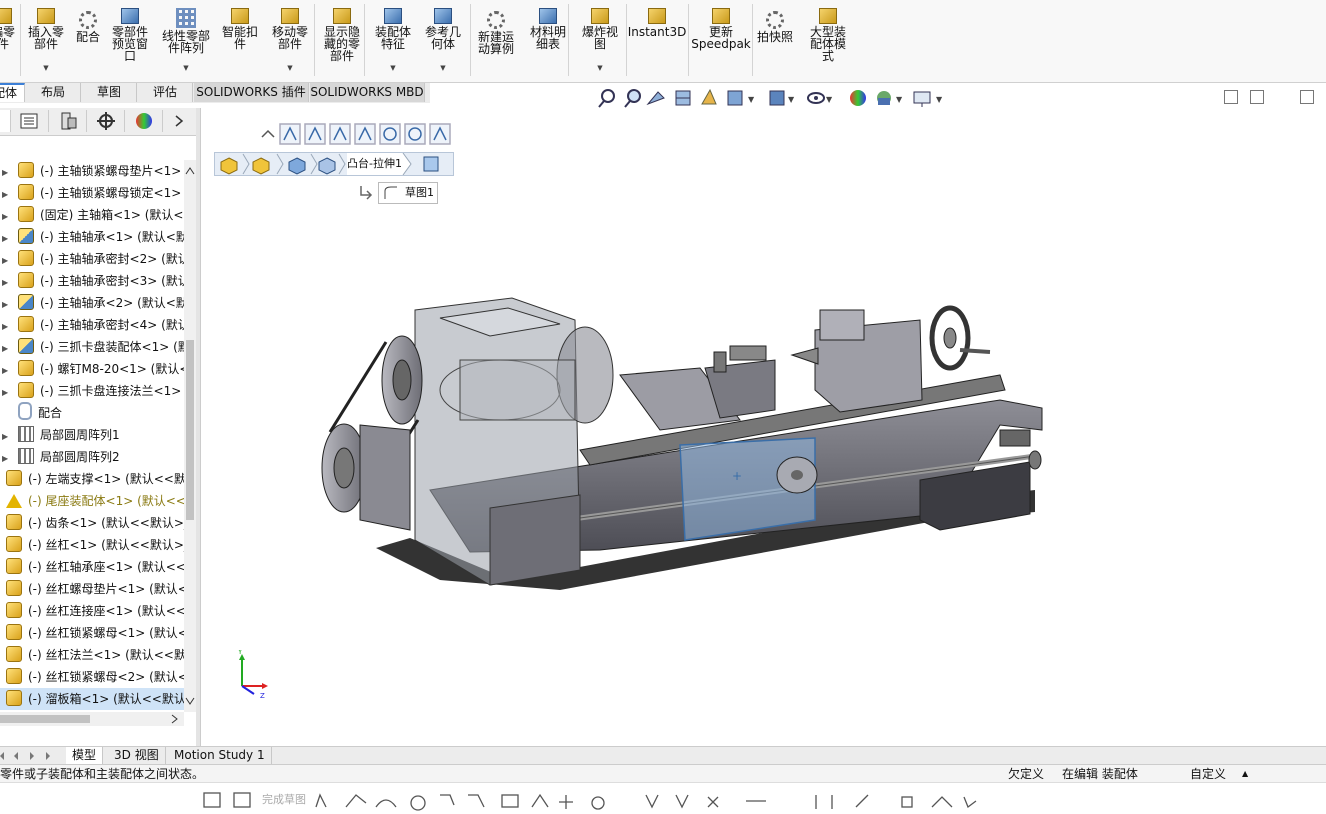 The height and width of the screenshot is (814, 1326). What do you see at coordinates (92, 523) in the screenshot?
I see `tree-item: (-) 齿条<1> (默认<<默认>_显` at bounding box center [92, 523].